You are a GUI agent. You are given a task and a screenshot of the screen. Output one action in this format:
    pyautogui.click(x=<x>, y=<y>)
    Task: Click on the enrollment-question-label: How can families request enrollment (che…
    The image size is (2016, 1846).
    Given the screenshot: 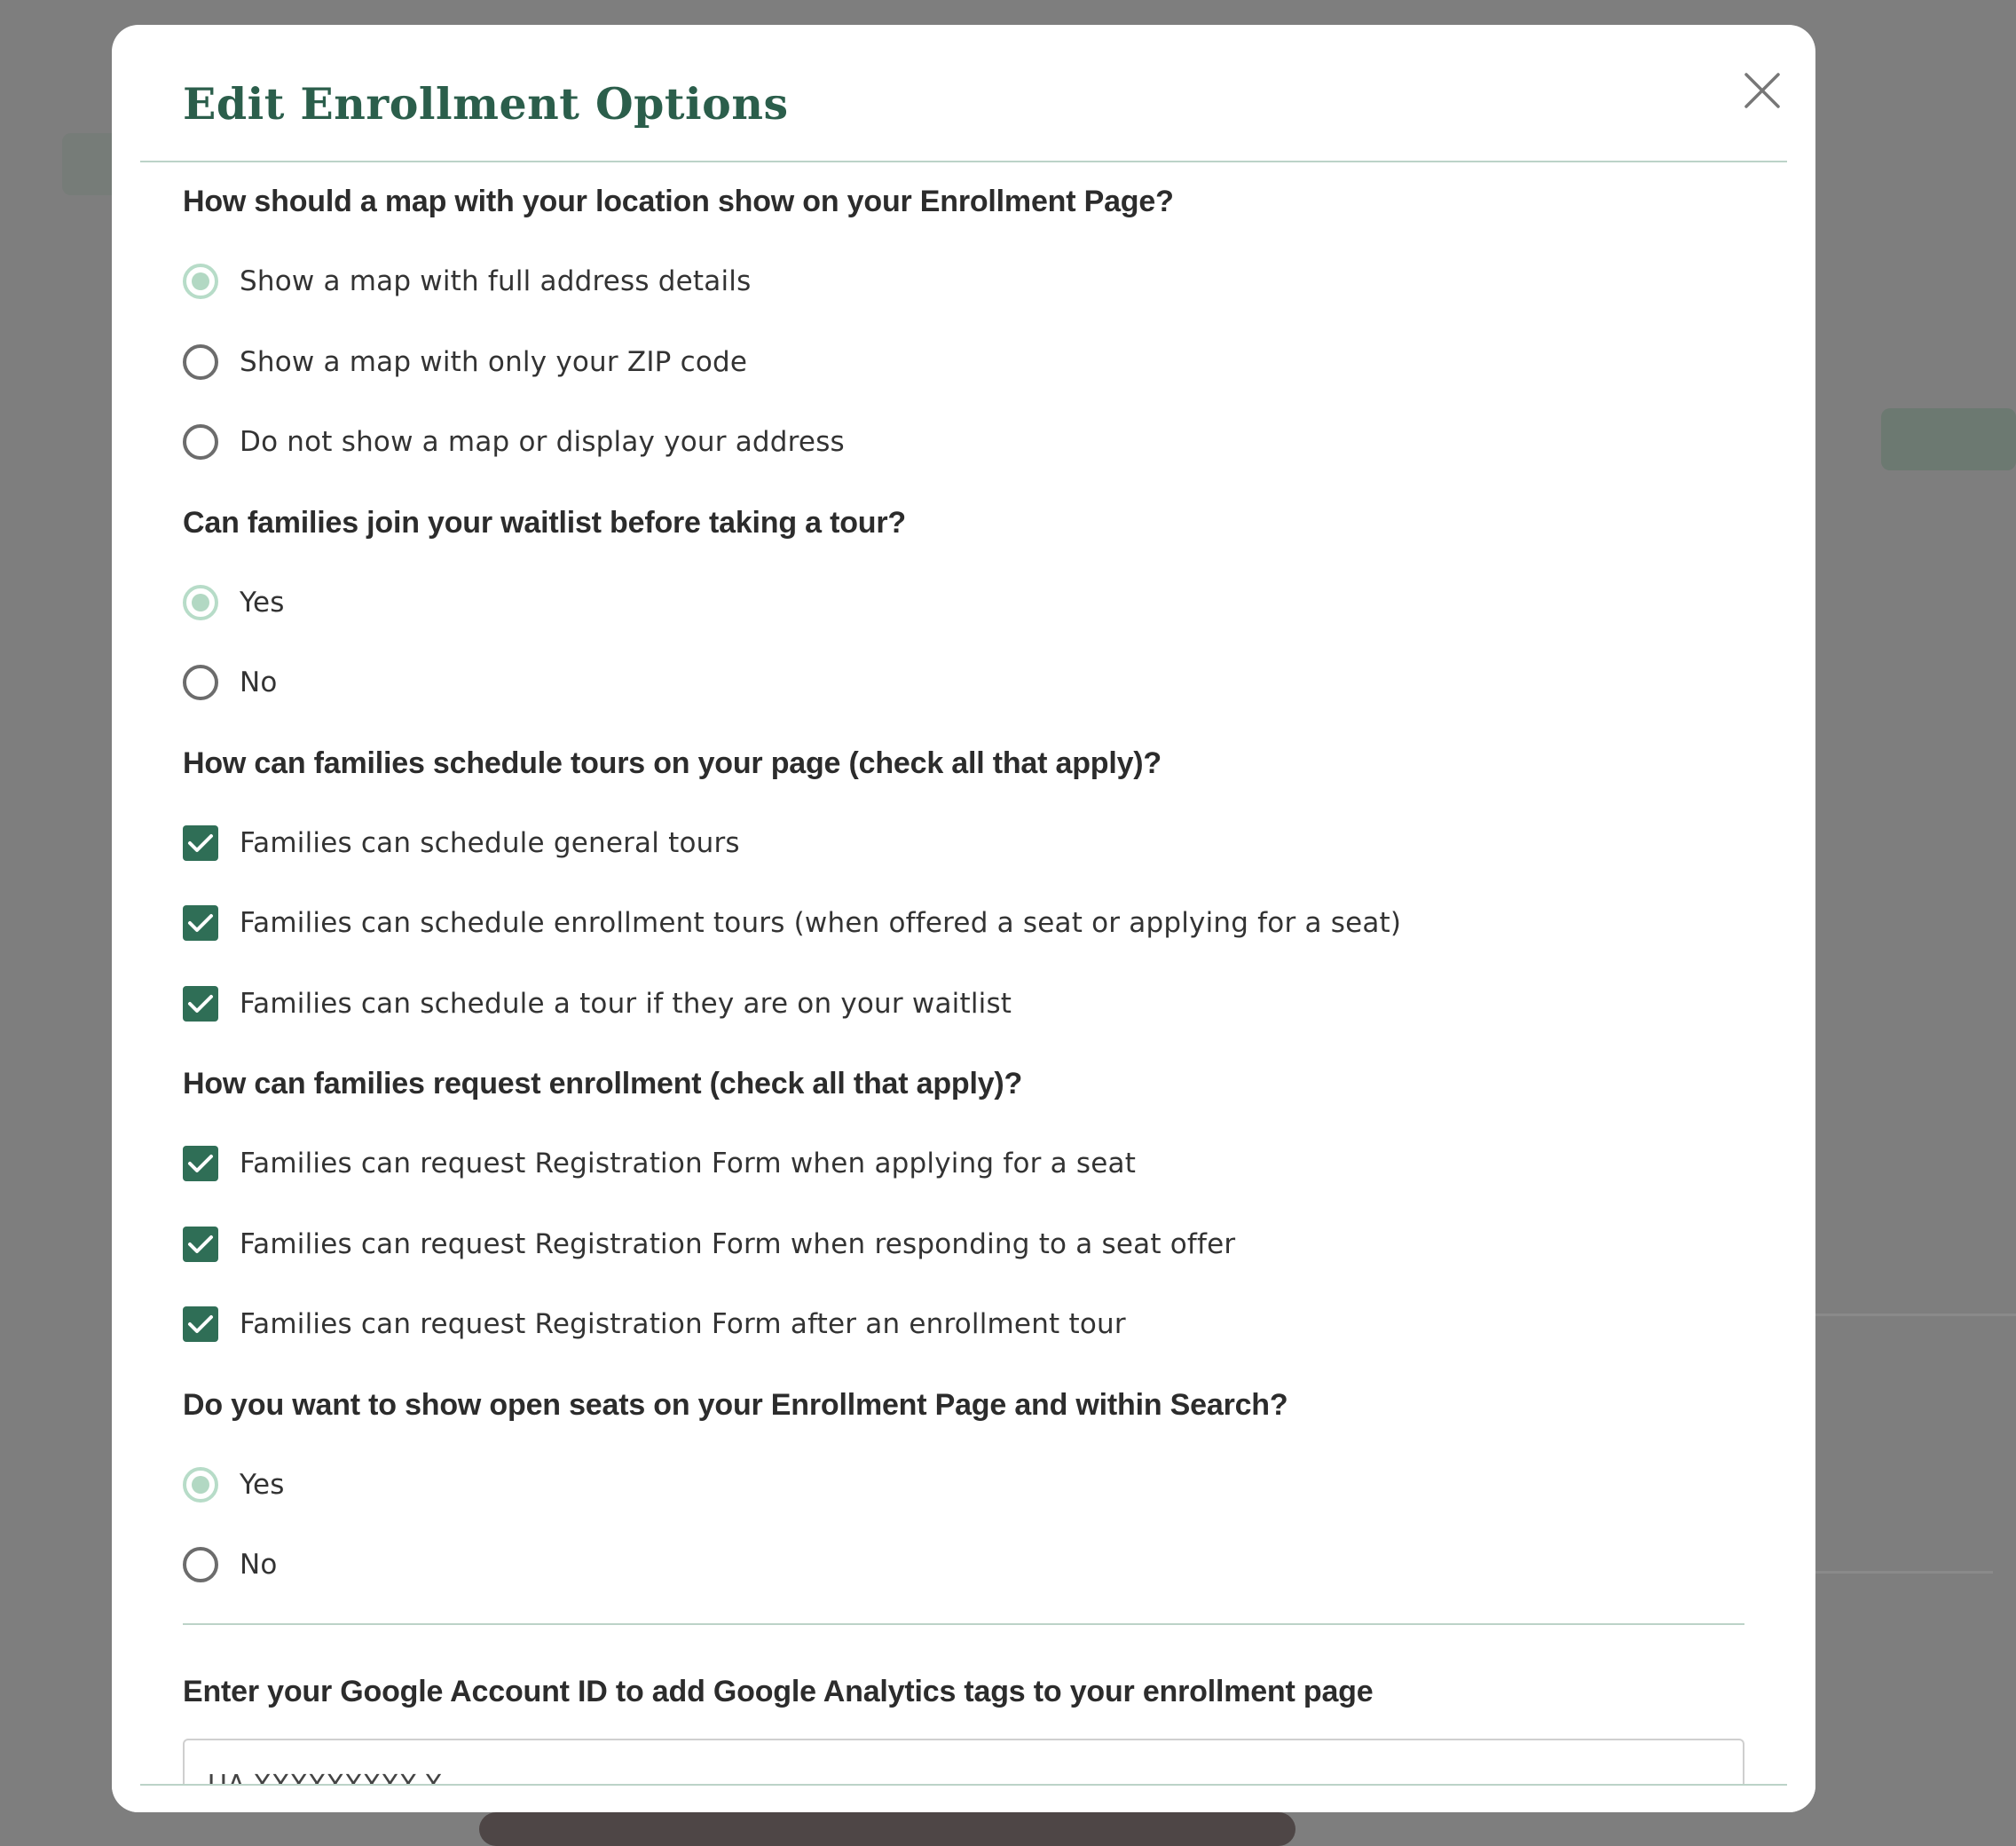 What is the action you would take?
    pyautogui.click(x=603, y=1083)
    